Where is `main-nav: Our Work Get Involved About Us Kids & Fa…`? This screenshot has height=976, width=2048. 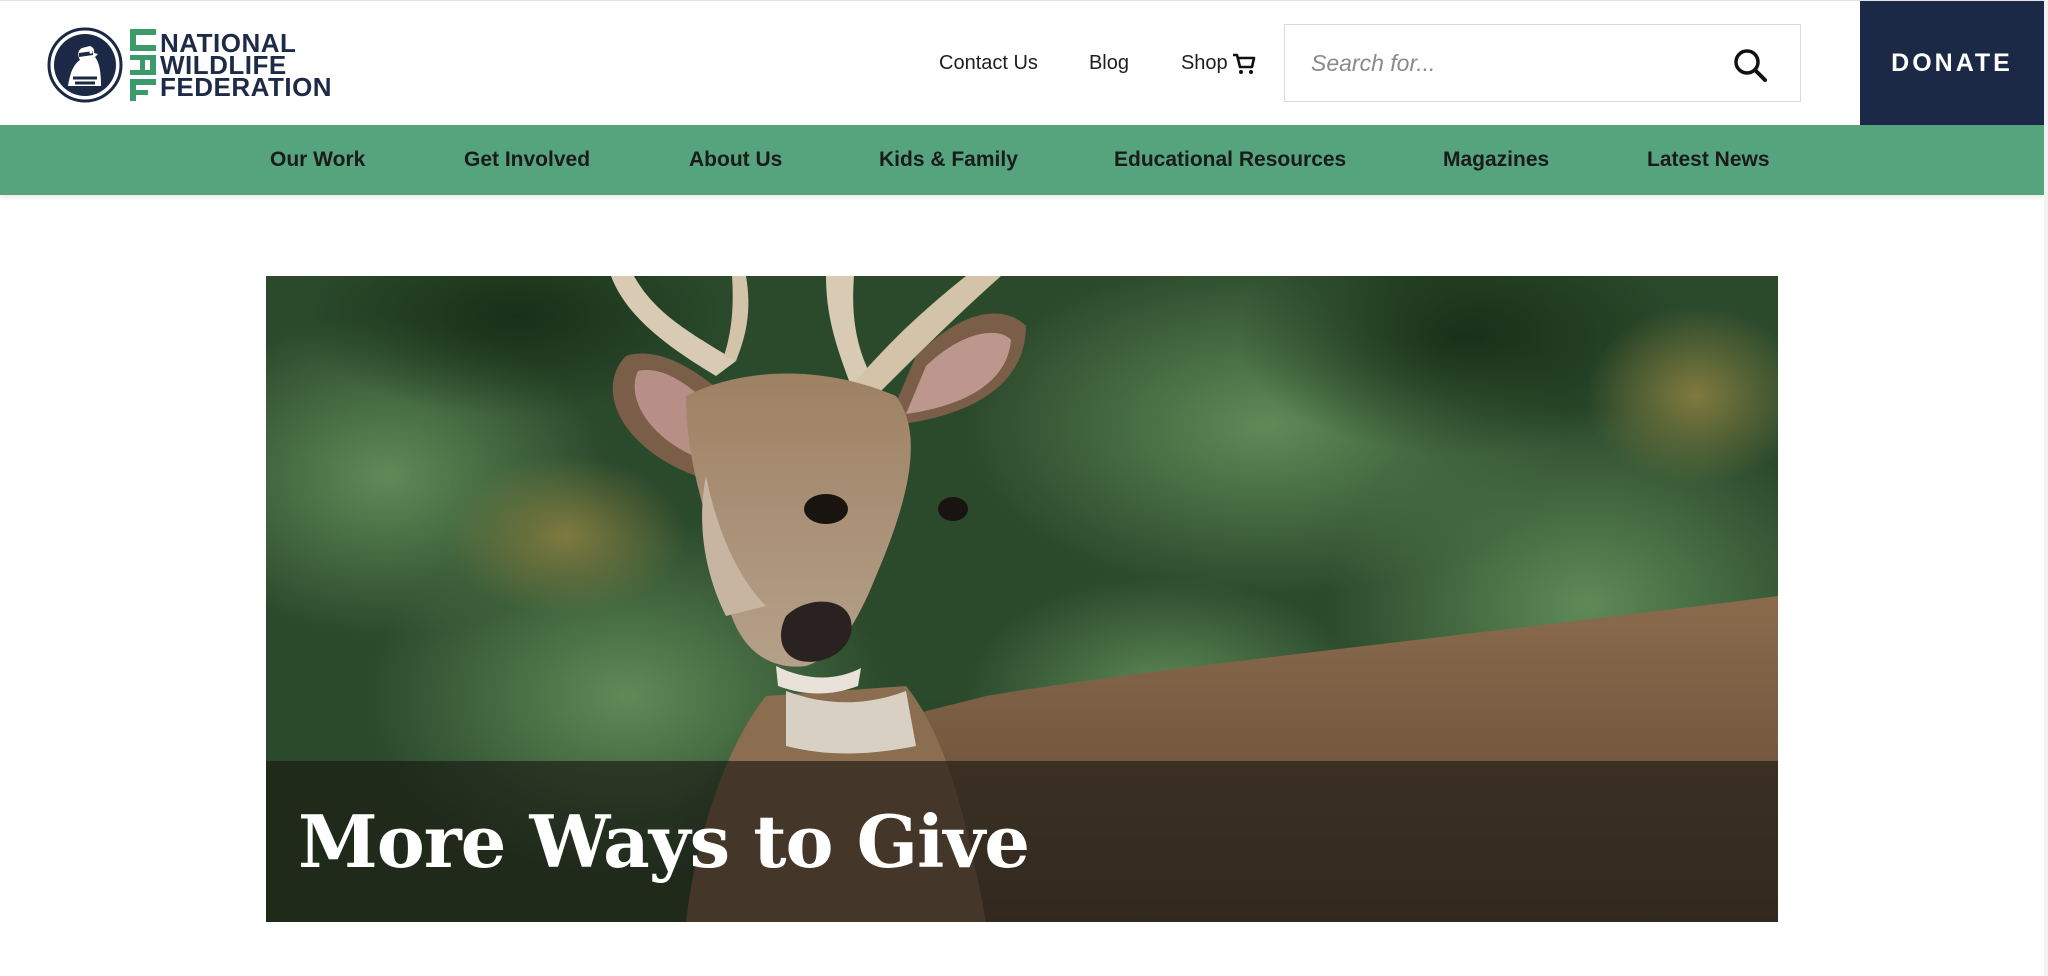
main-nav: Our Work Get Involved About Us Kids & Fa… is located at coordinates (1022, 160).